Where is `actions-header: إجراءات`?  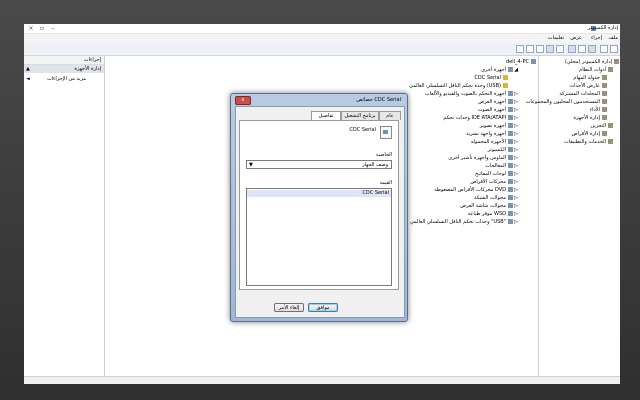 actions-header: إجراءات is located at coordinates (64, 60).